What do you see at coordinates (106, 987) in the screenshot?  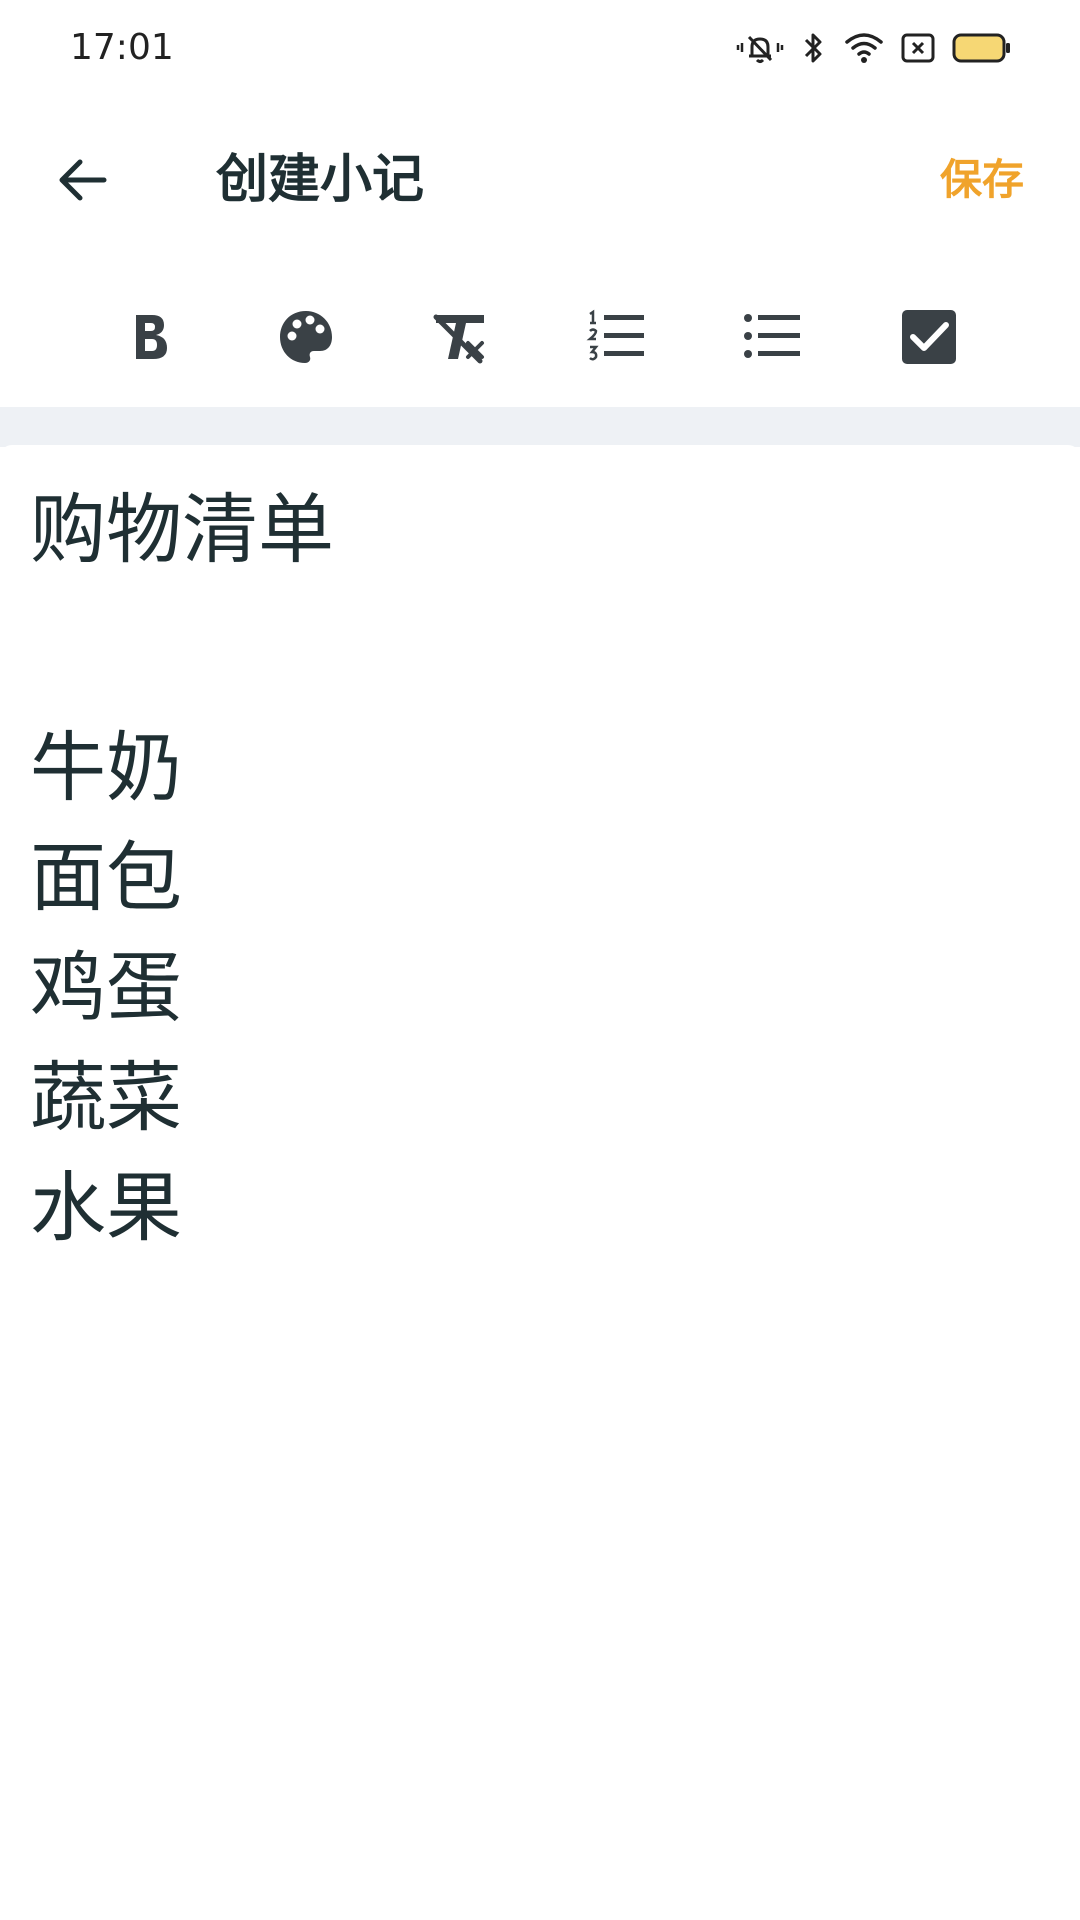 I see `list-item: 鸡蛋` at bounding box center [106, 987].